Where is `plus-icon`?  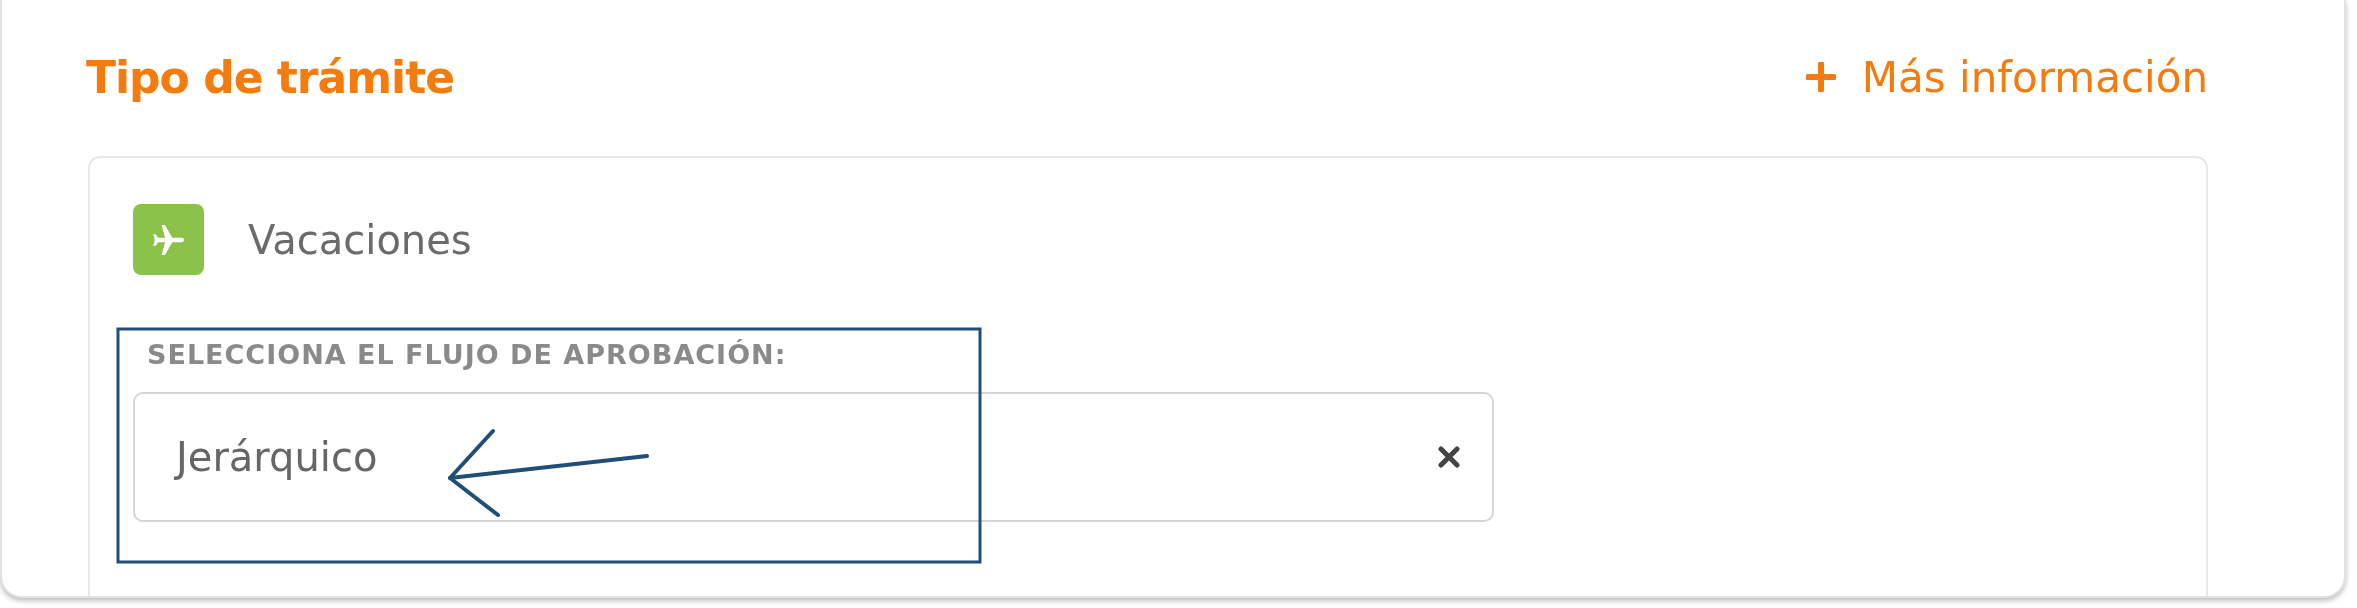 plus-icon is located at coordinates (1820, 77).